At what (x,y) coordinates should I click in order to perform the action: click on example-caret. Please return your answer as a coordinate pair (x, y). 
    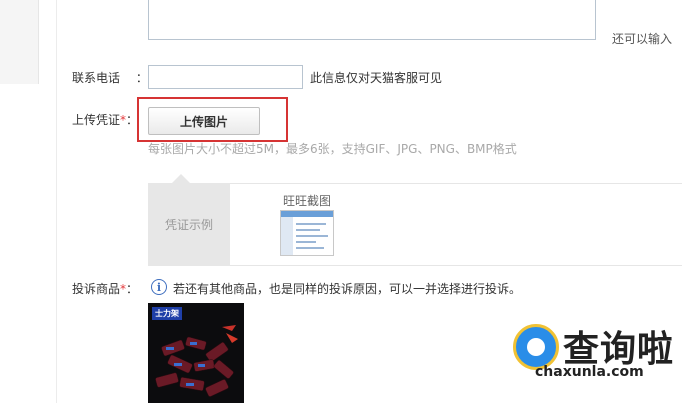
    Looking at the image, I should click on (181, 178).